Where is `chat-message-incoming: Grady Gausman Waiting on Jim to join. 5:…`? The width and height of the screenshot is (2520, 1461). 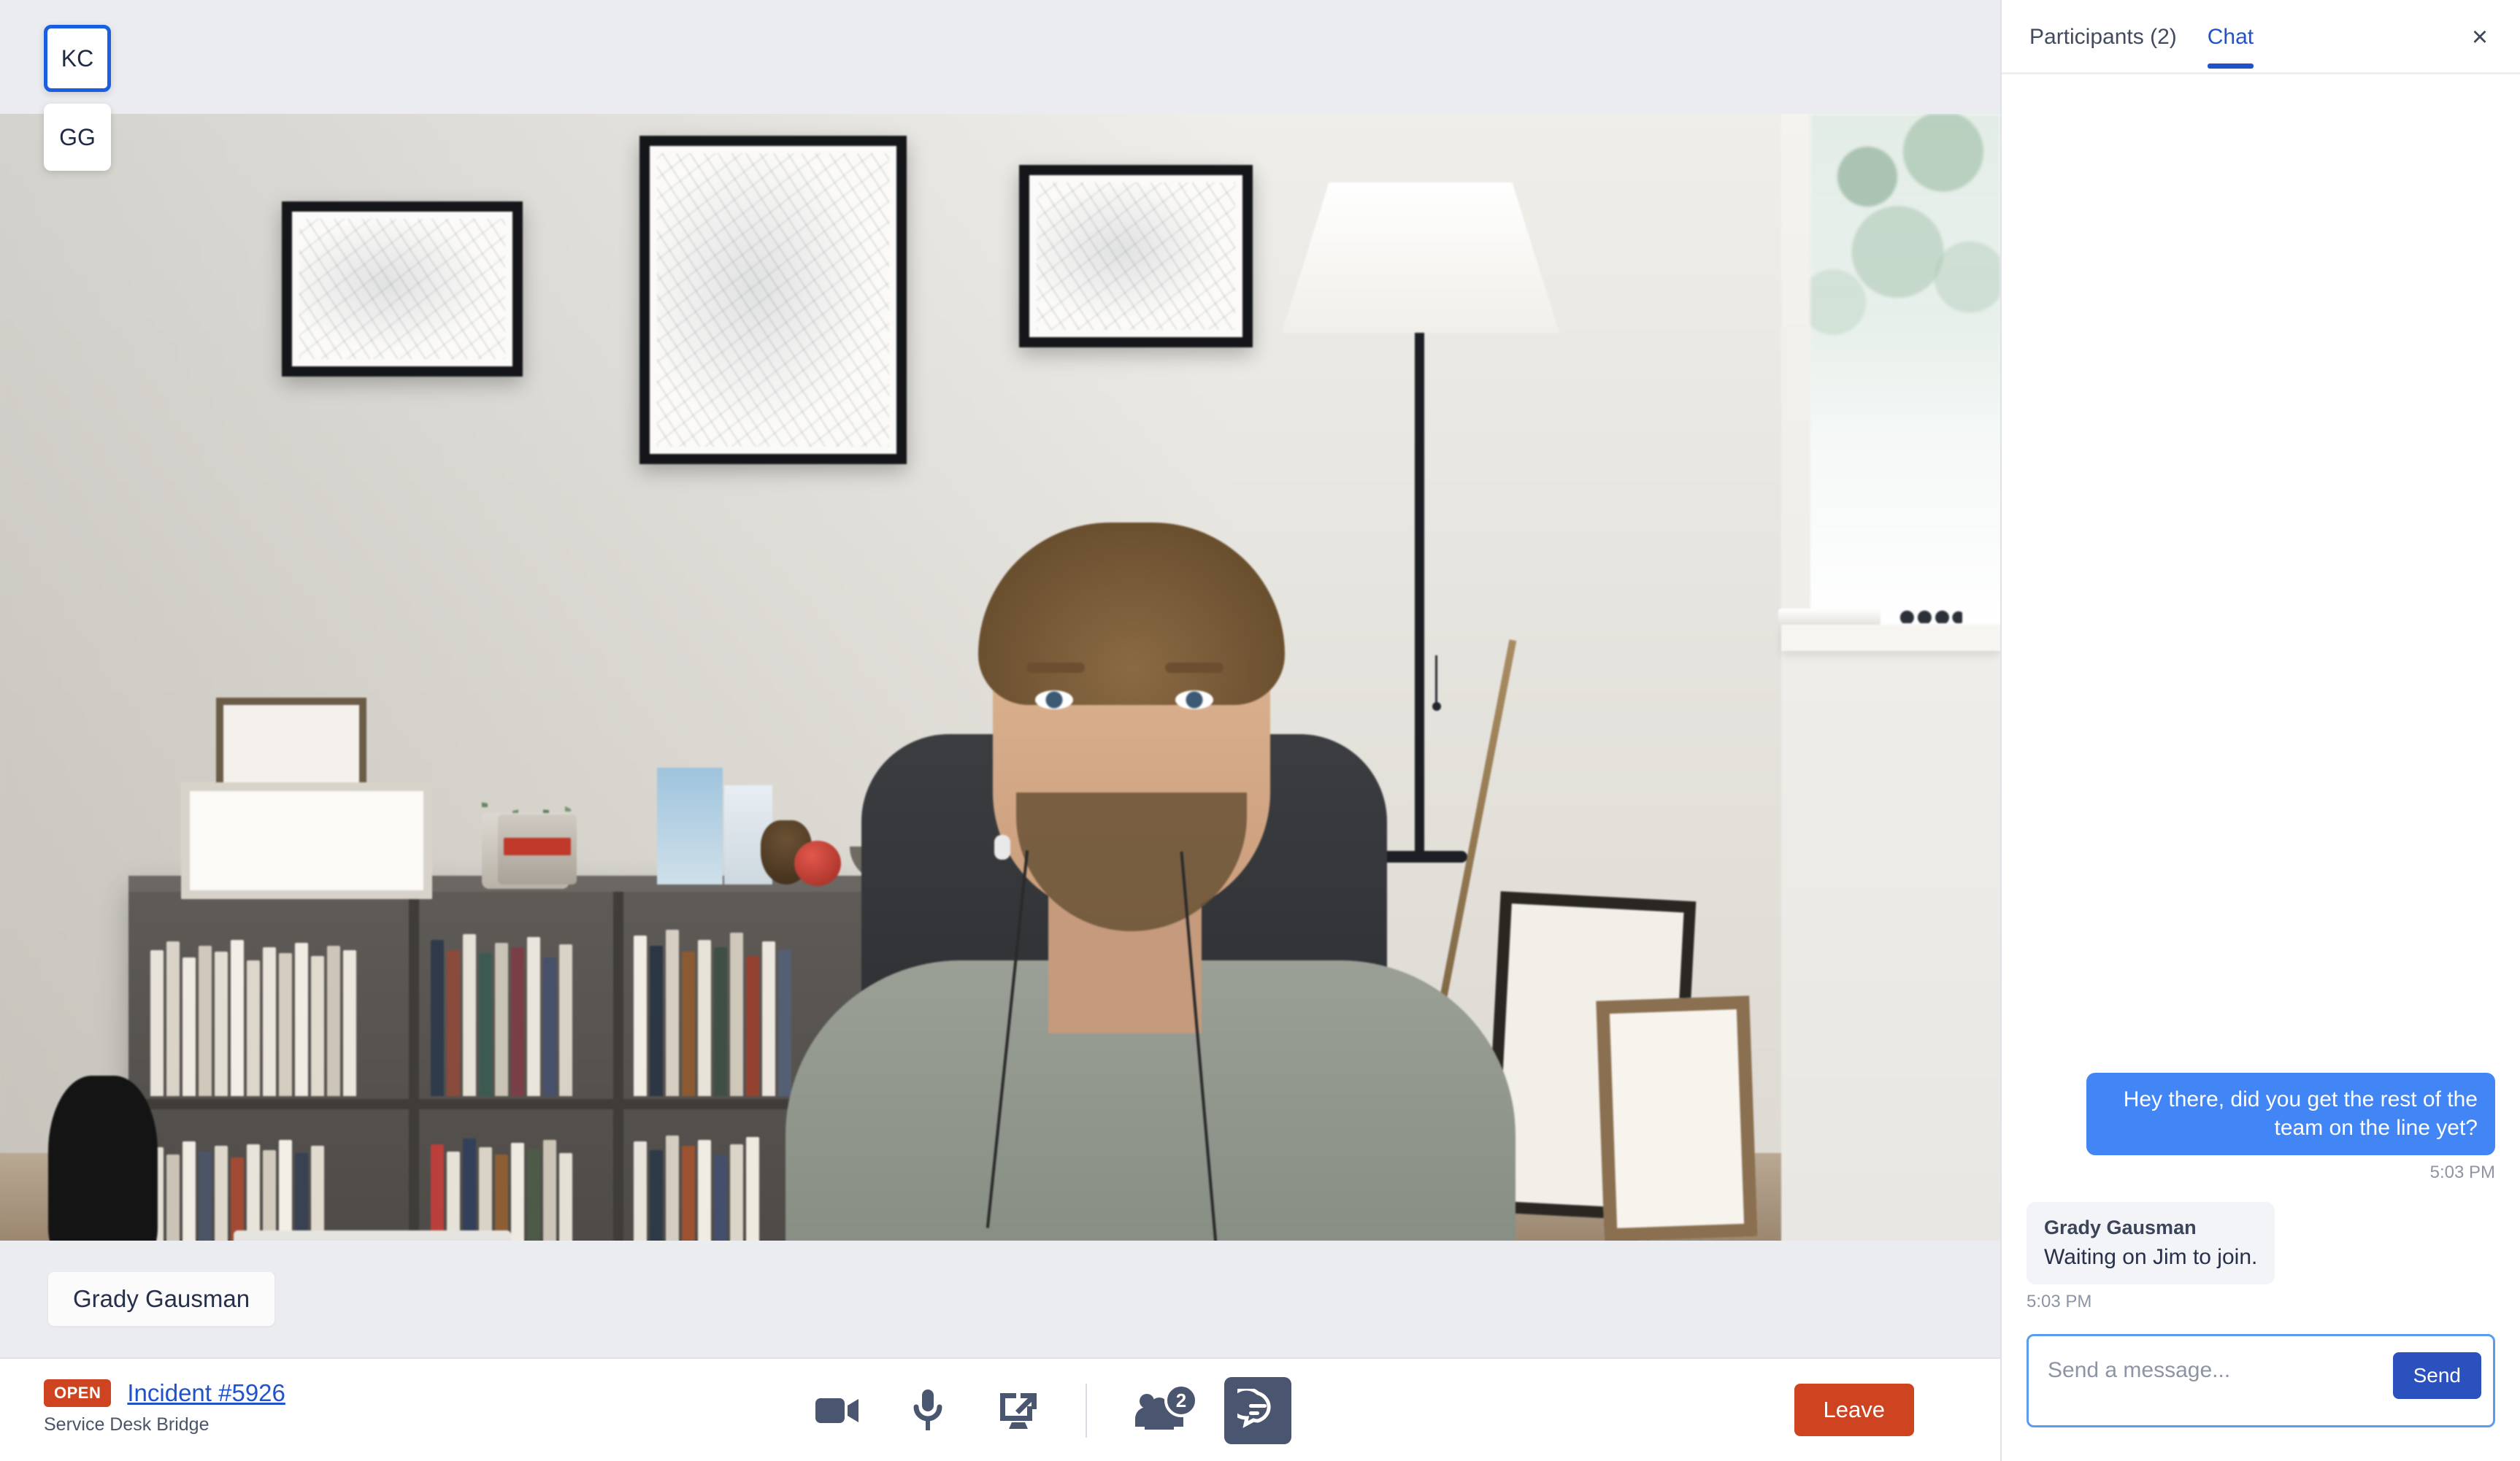 chat-message-incoming: Grady Gausman Waiting on Jim to join. 5:… is located at coordinates (2261, 1257).